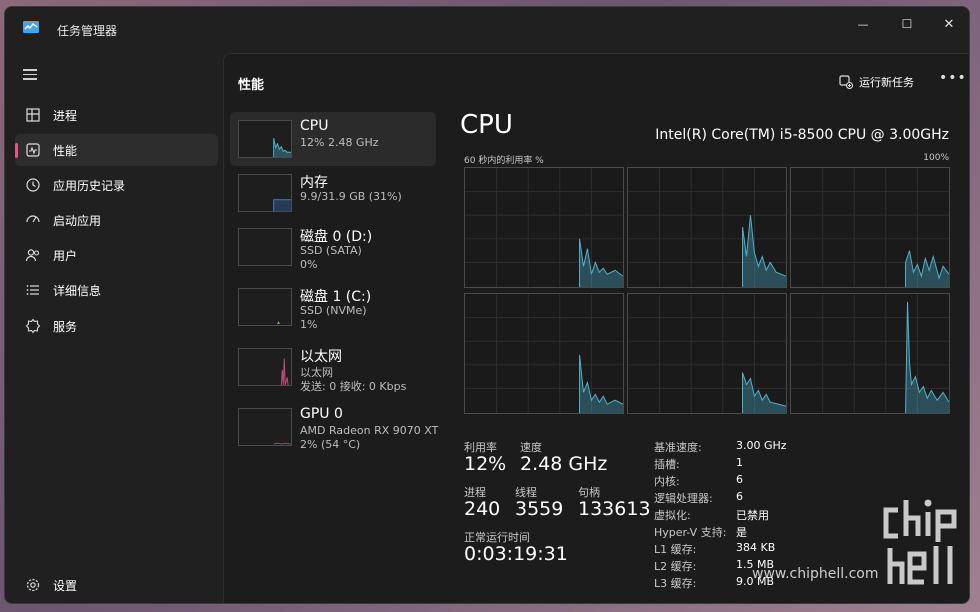 This screenshot has height=612, width=980. Describe the element at coordinates (756, 547) in the screenshot. I see `spec-value: 384 KB` at that location.